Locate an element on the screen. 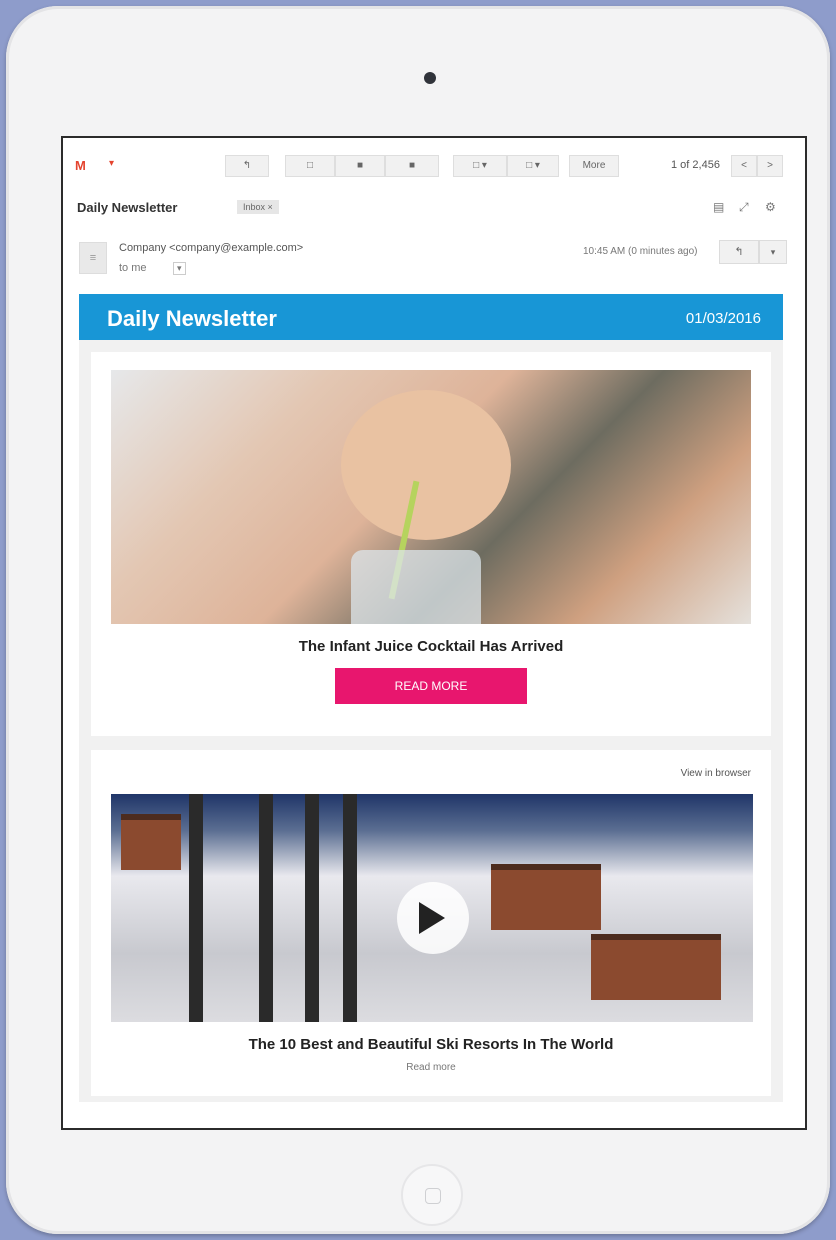 Image resolution: width=836 pixels, height=1240 pixels. camera-icon is located at coordinates (430, 78).